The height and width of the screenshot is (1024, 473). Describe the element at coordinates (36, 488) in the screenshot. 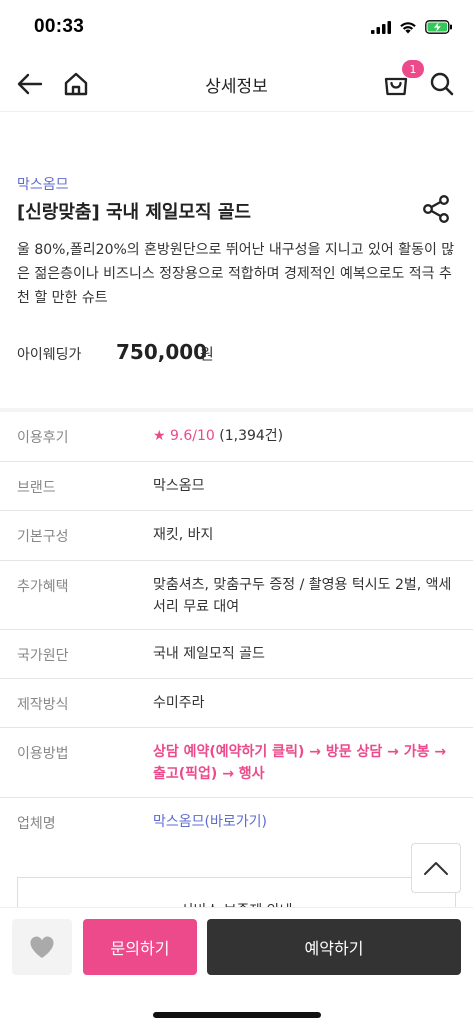

I see `info-label: 브랜드` at that location.